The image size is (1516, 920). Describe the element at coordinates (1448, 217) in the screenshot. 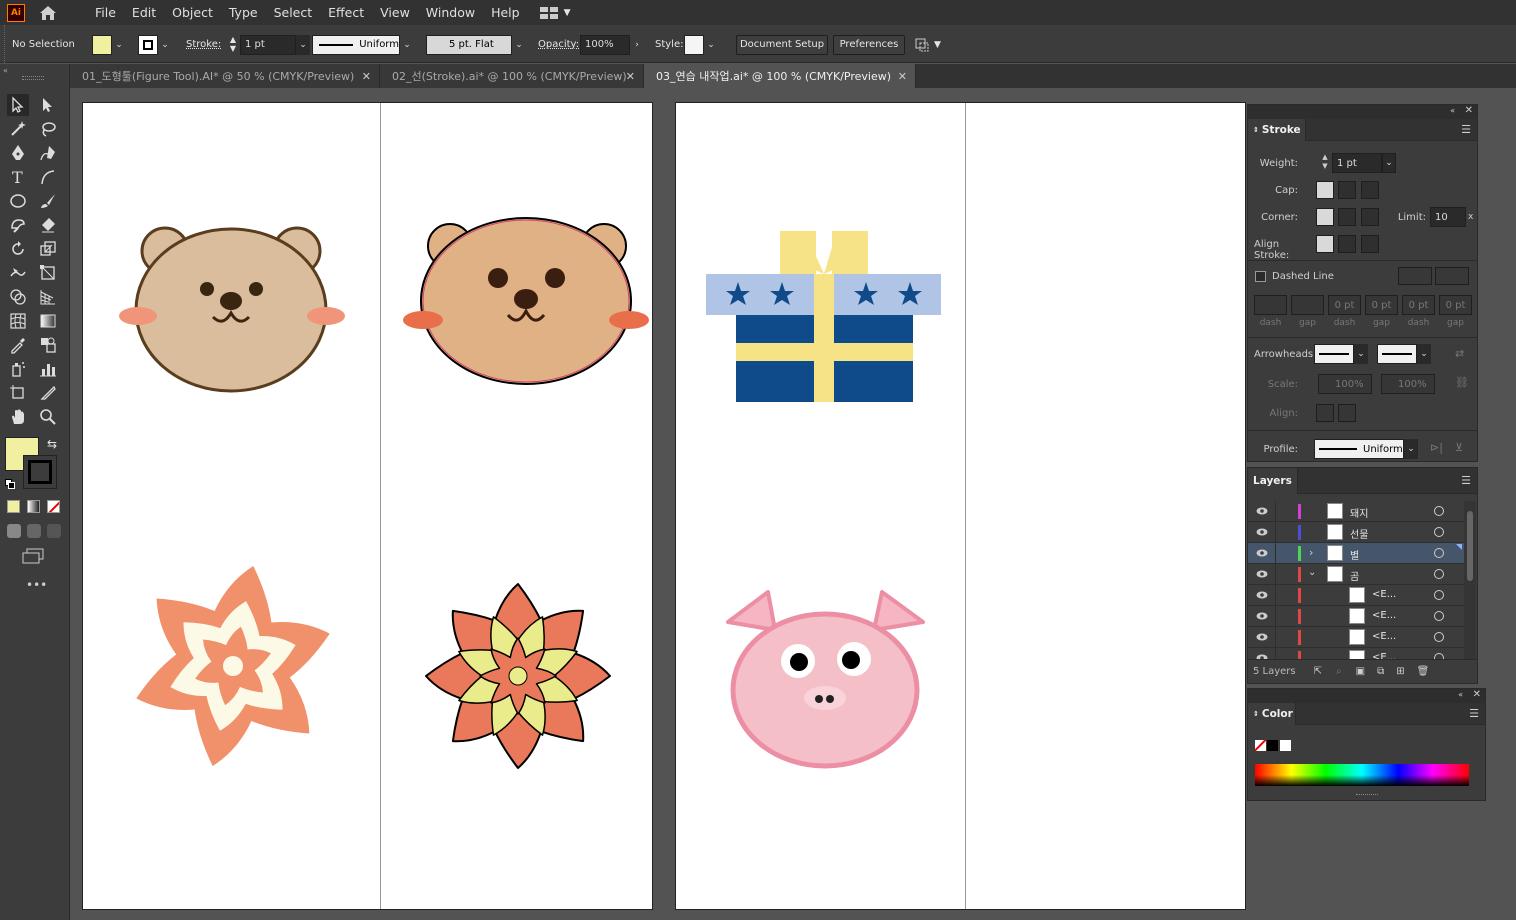

I see `limit-field: 10` at that location.